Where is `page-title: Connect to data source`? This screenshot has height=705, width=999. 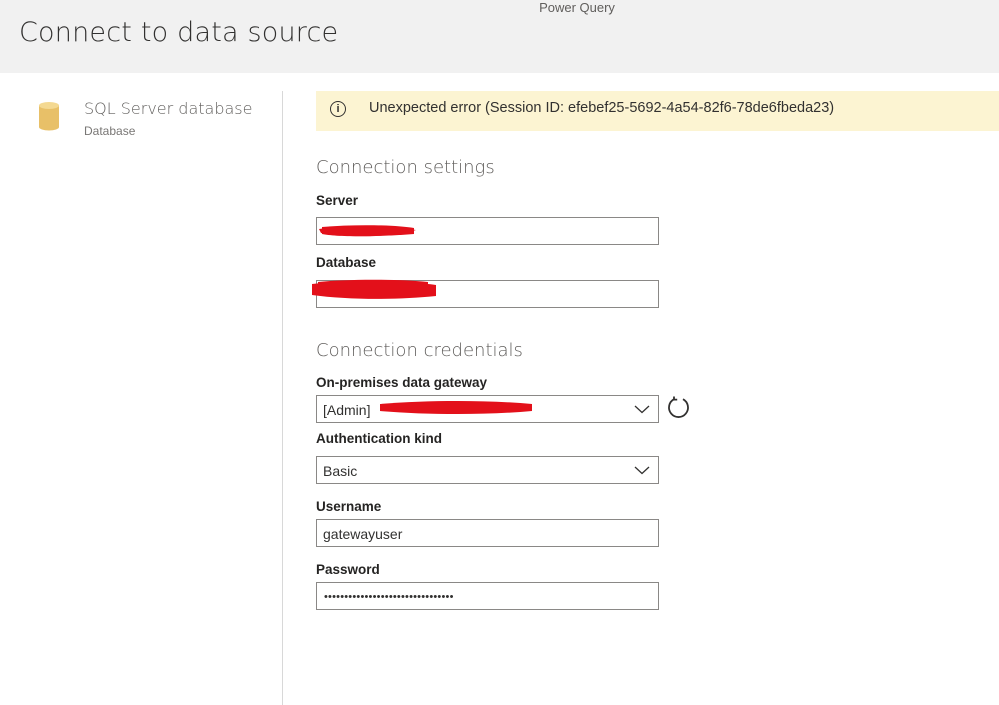
page-title: Connect to data source is located at coordinates (179, 32).